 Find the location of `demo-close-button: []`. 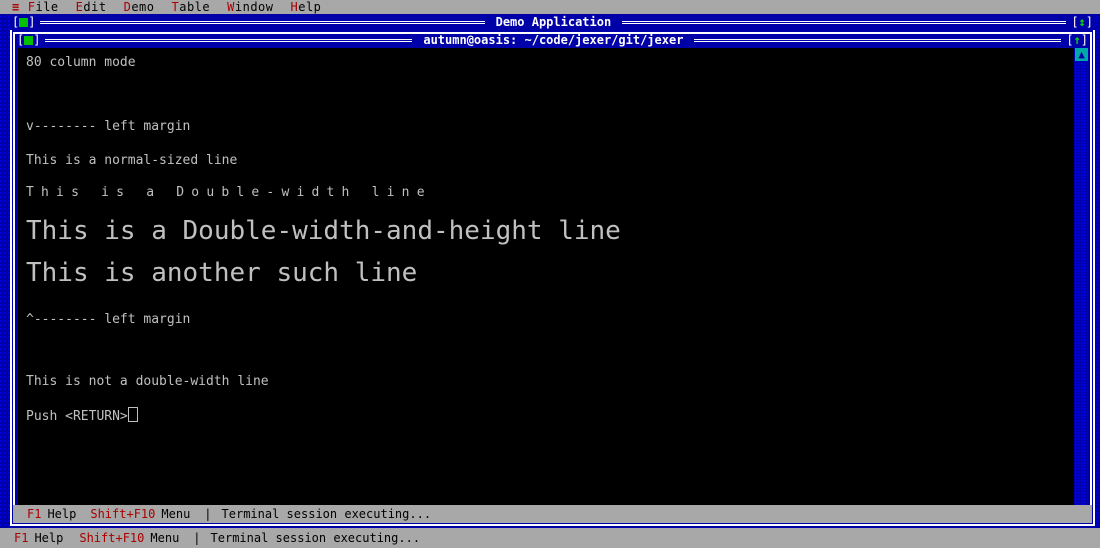

demo-close-button: [] is located at coordinates (23, 22).